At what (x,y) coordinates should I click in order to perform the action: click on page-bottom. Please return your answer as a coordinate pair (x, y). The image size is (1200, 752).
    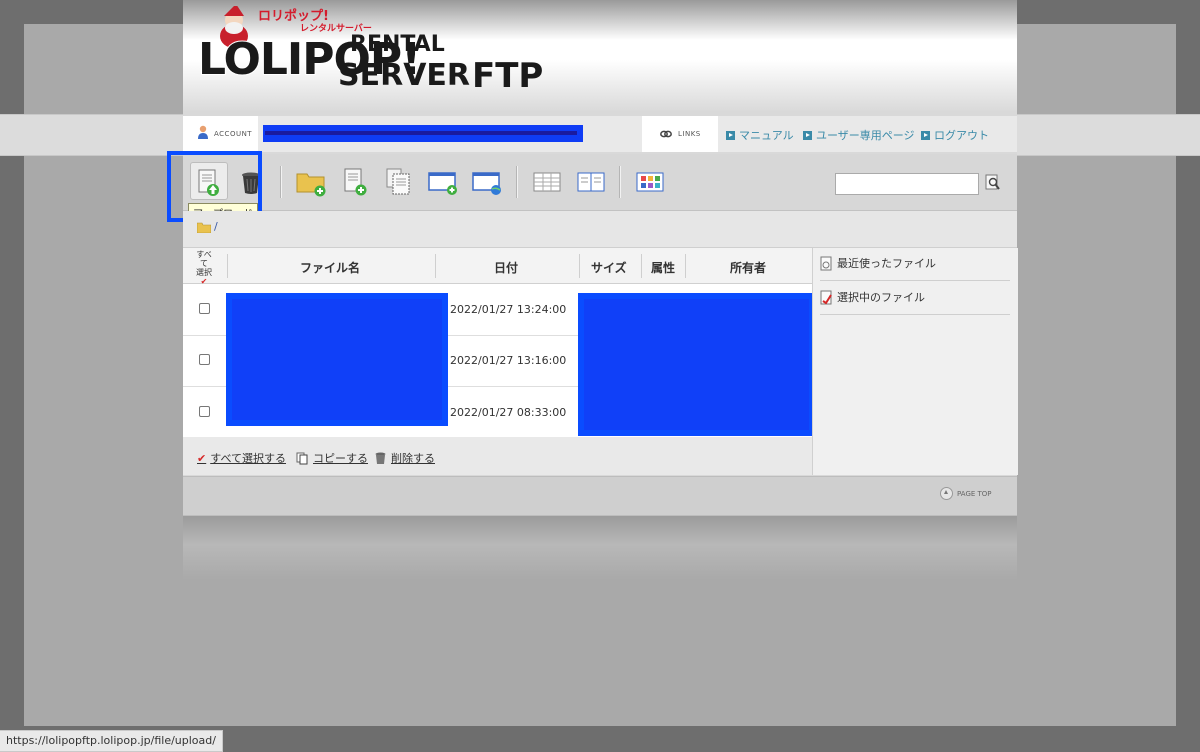
    Looking at the image, I should click on (600, 547).